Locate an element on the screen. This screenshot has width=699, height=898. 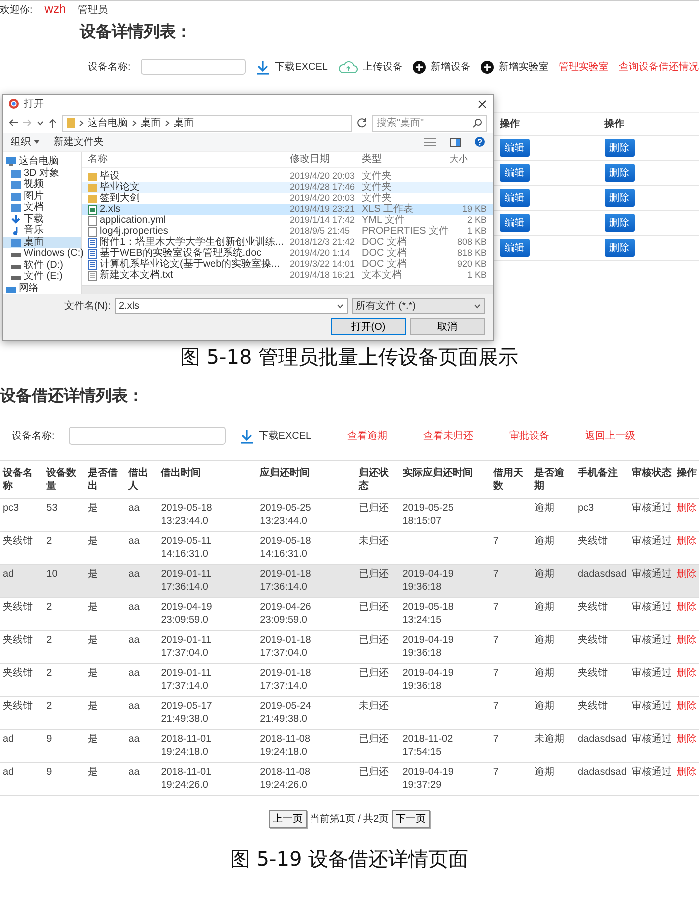
file-row: 毕设 2019/4/20 20:03 文件夹 is located at coordinates (287, 176).